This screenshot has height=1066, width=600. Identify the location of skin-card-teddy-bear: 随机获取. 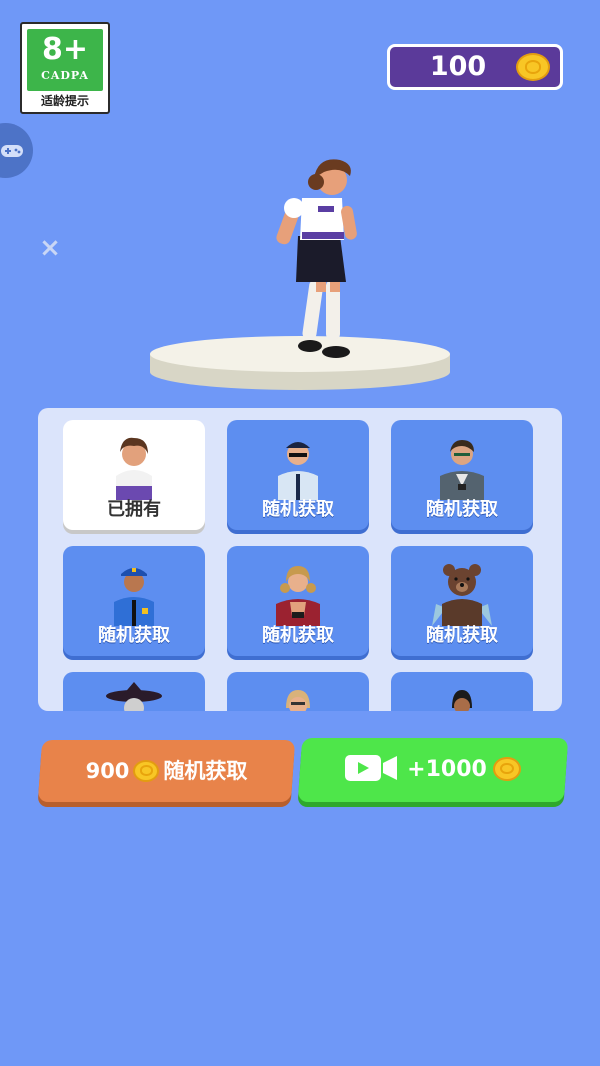
(462, 601).